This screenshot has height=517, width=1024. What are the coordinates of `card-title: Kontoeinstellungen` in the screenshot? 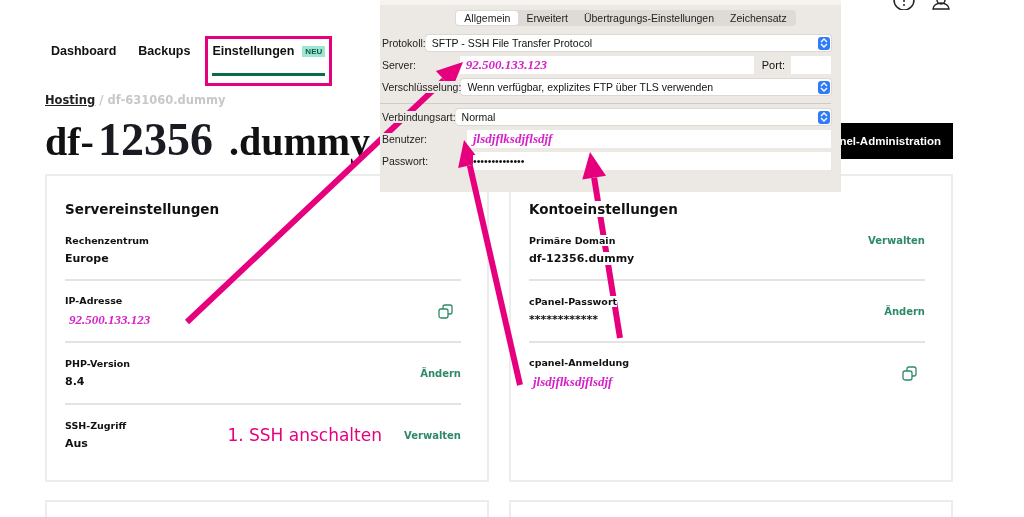 It's located at (603, 209).